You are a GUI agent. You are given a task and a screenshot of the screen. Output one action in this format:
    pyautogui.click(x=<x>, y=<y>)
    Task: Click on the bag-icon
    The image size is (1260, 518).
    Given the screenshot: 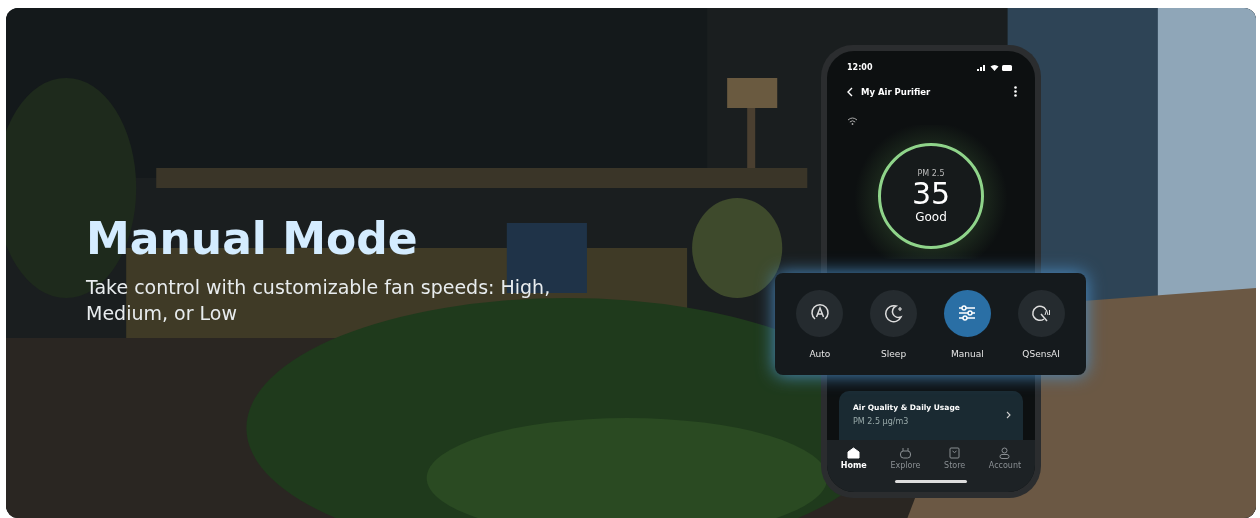 What is the action you would take?
    pyautogui.click(x=955, y=453)
    